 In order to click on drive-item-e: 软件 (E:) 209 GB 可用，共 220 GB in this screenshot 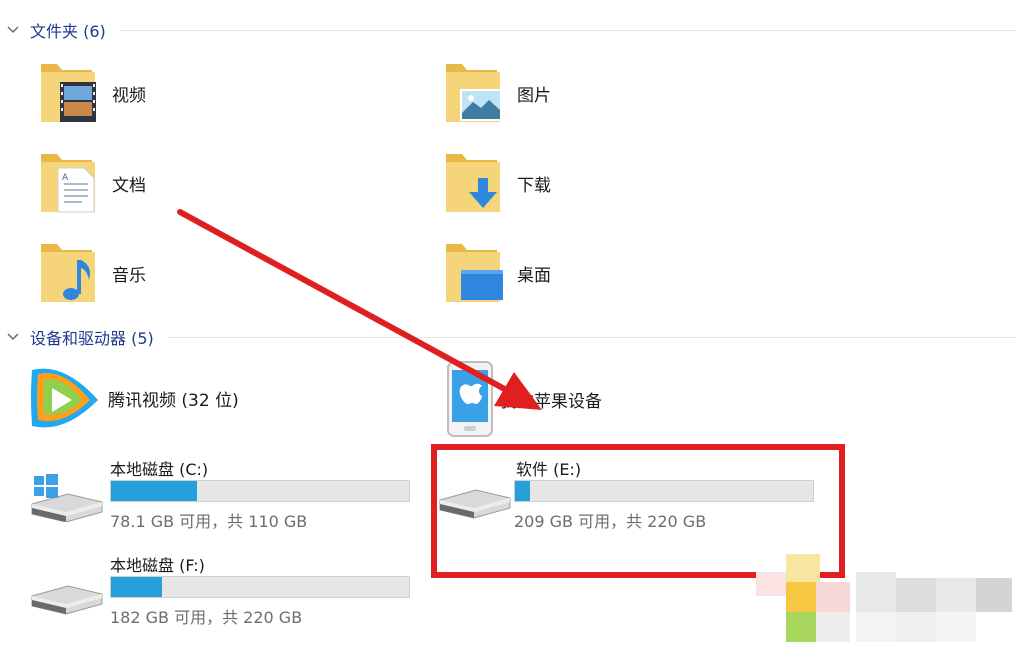, I will do `click(631, 494)`.